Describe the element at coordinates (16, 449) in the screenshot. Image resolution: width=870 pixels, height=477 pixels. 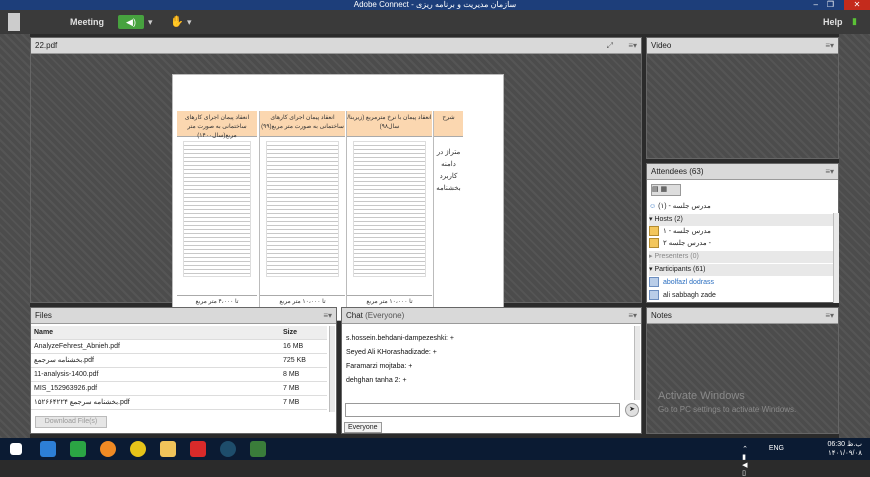
I see `windows-start-icon` at that location.